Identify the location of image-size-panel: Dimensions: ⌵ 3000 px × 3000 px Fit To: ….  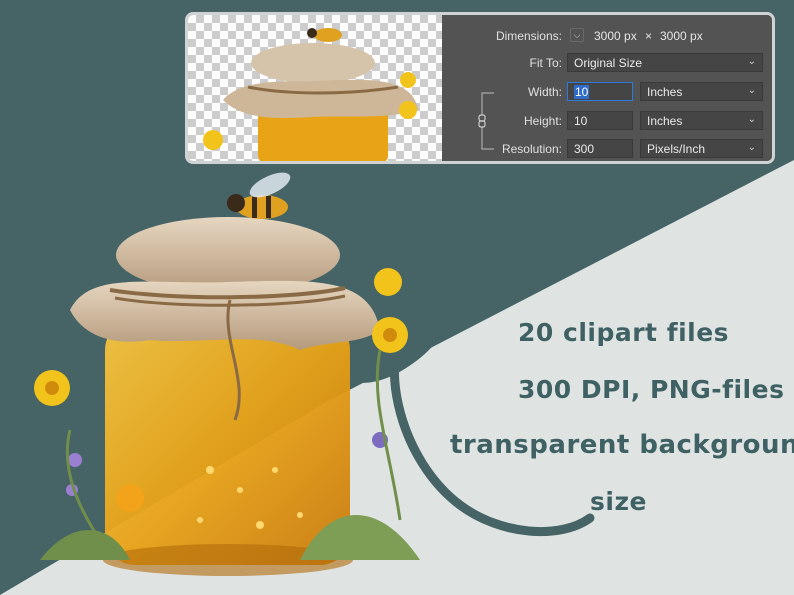
(607, 88).